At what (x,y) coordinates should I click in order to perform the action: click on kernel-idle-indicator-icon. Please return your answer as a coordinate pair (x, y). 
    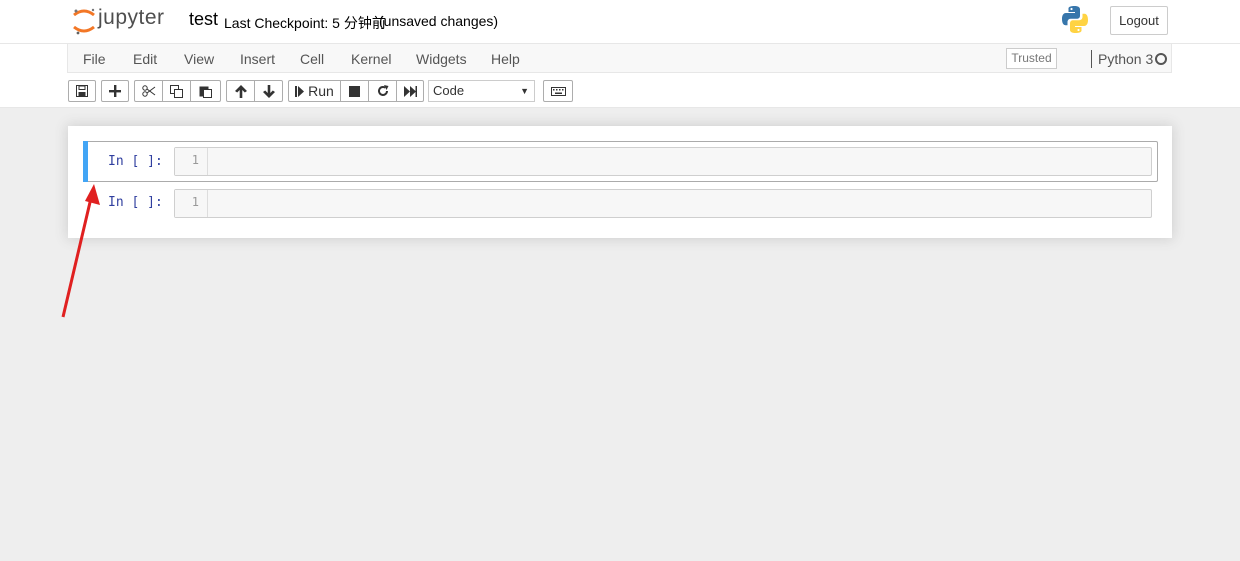
    Looking at the image, I should click on (1161, 59).